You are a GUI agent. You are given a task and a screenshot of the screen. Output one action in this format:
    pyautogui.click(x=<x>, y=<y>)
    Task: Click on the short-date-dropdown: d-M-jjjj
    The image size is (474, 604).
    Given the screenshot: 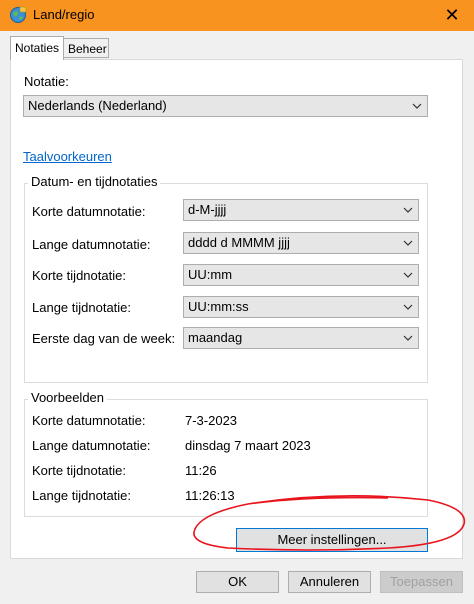 What is the action you would take?
    pyautogui.click(x=301, y=210)
    